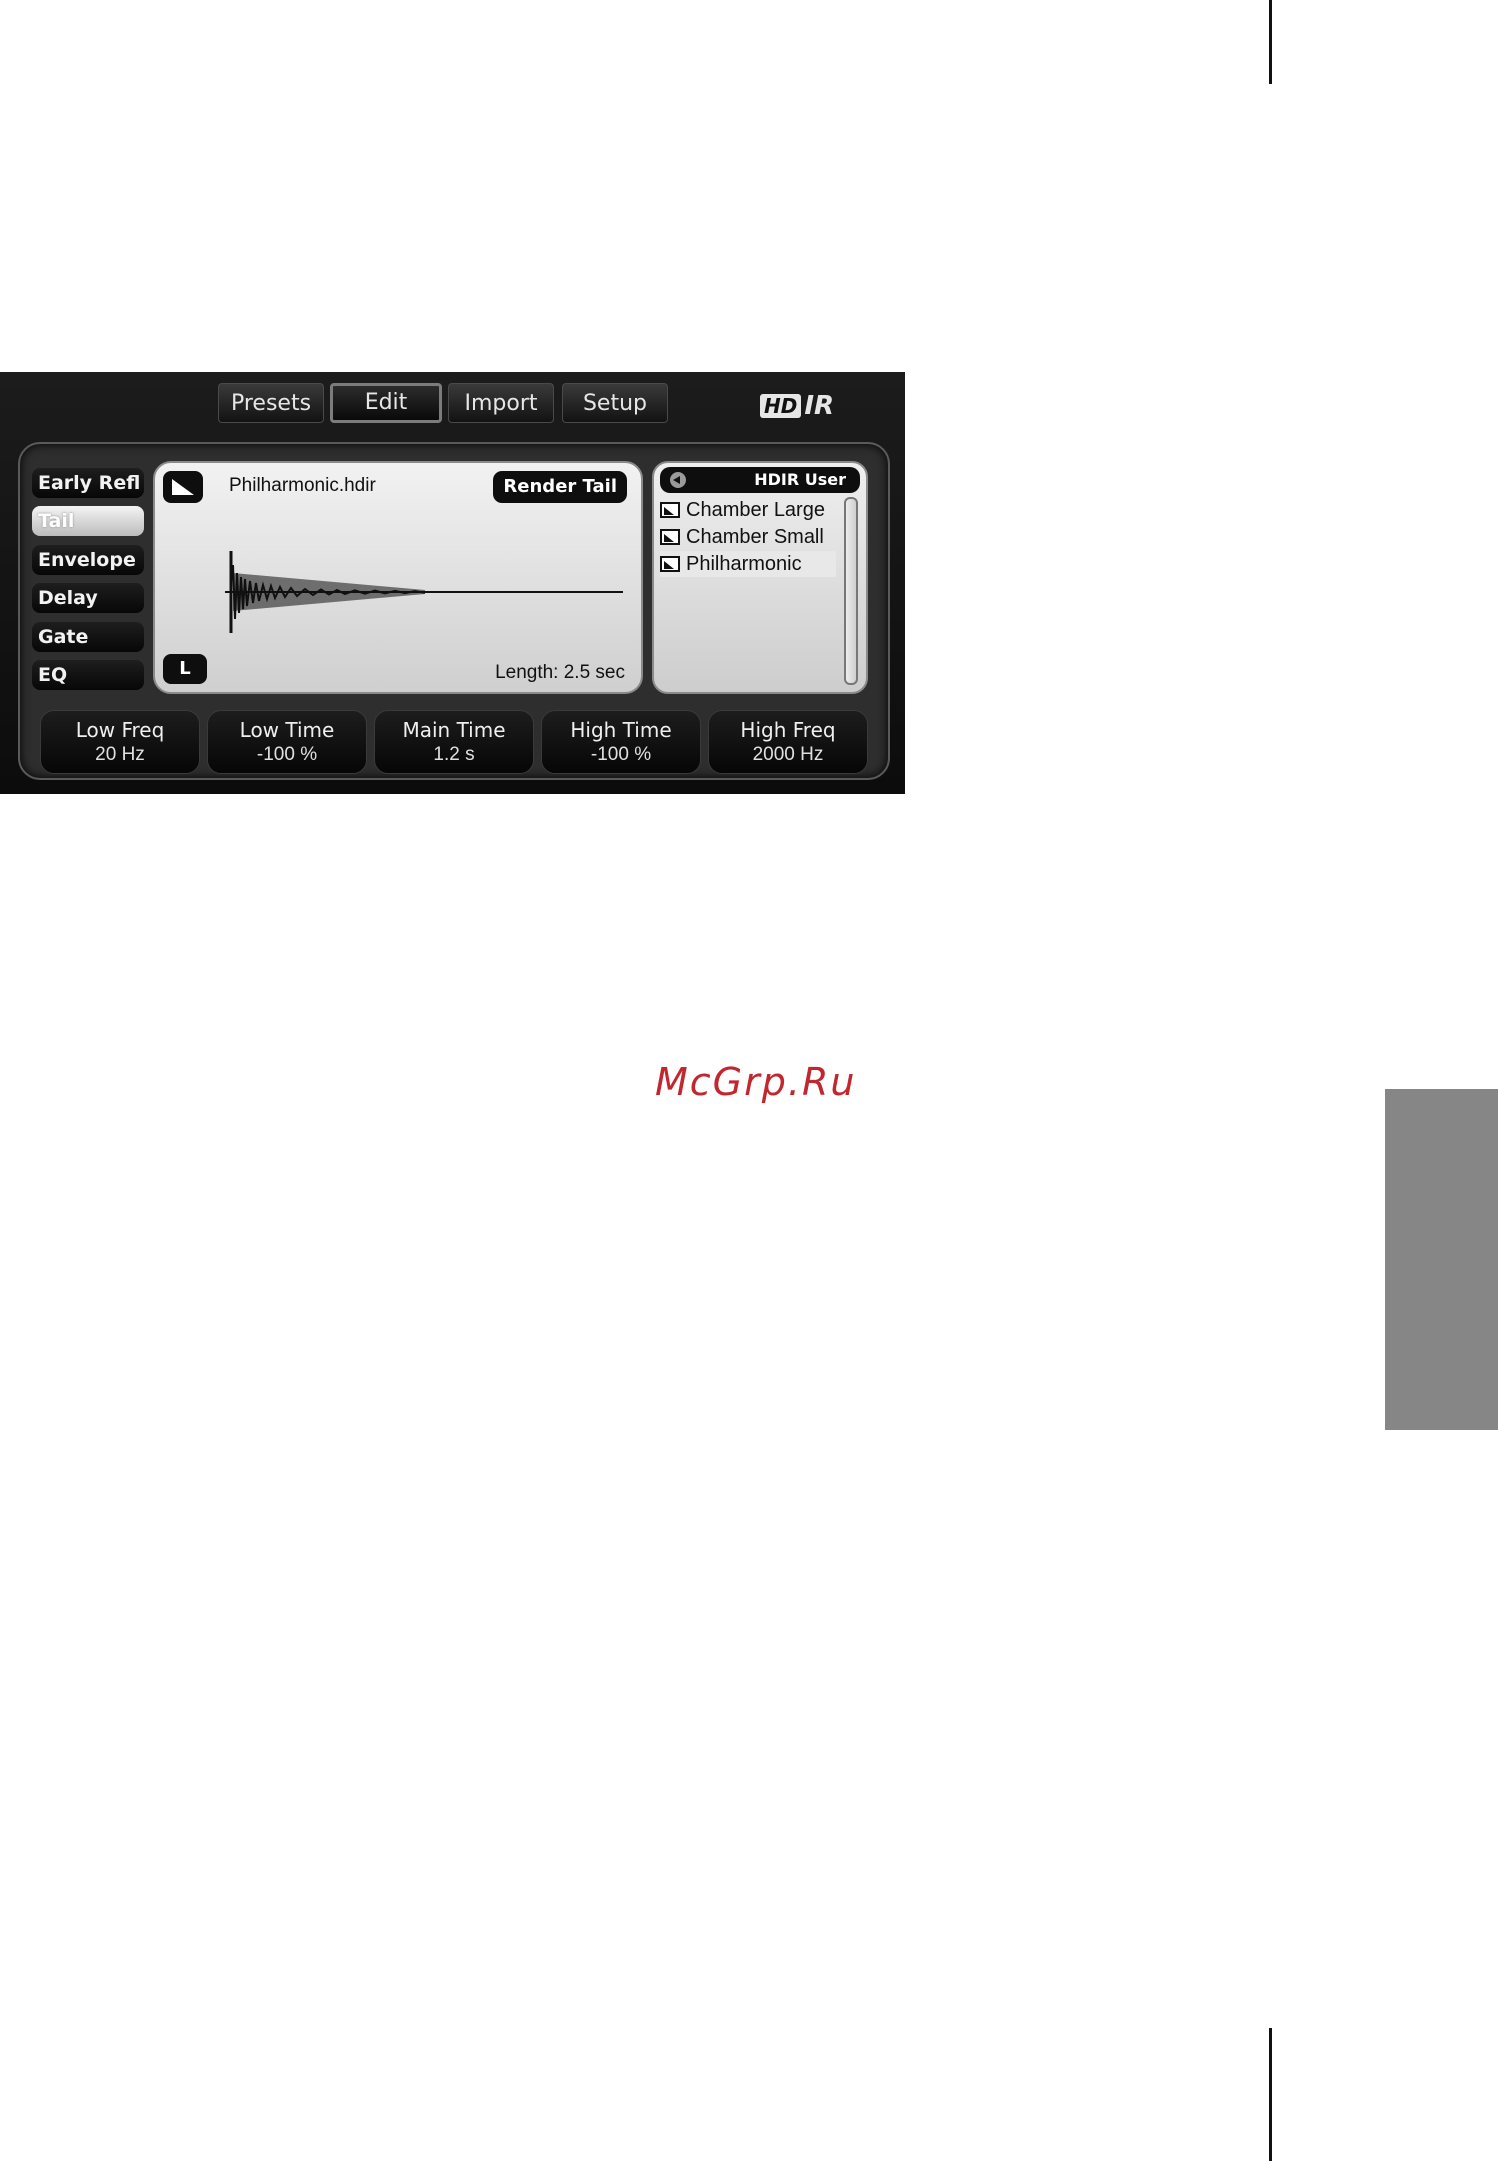 The height and width of the screenshot is (2161, 1498). Describe the element at coordinates (1441, 1259) in the screenshot. I see `page-side-tab` at that location.